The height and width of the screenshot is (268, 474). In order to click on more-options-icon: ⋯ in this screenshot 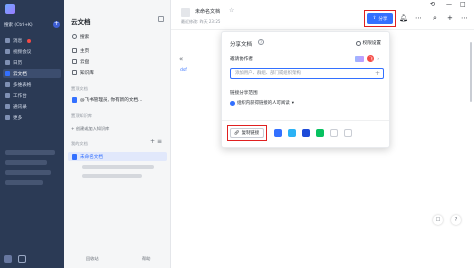, I will do `click(464, 18)`.